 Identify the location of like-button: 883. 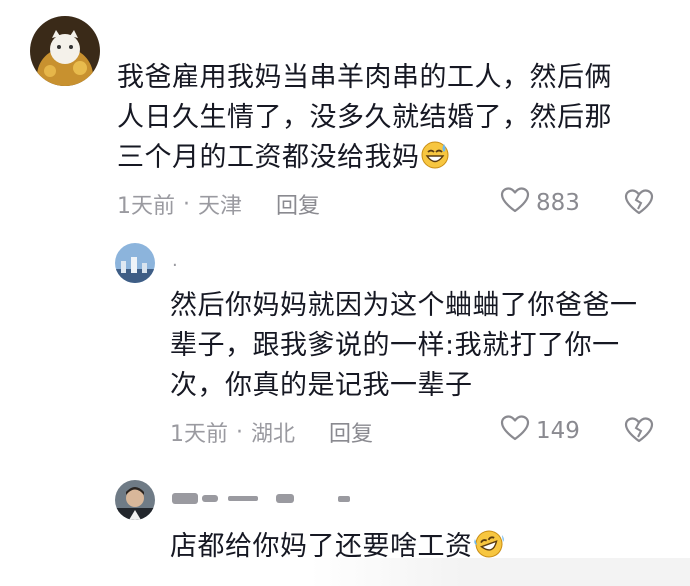
(540, 203).